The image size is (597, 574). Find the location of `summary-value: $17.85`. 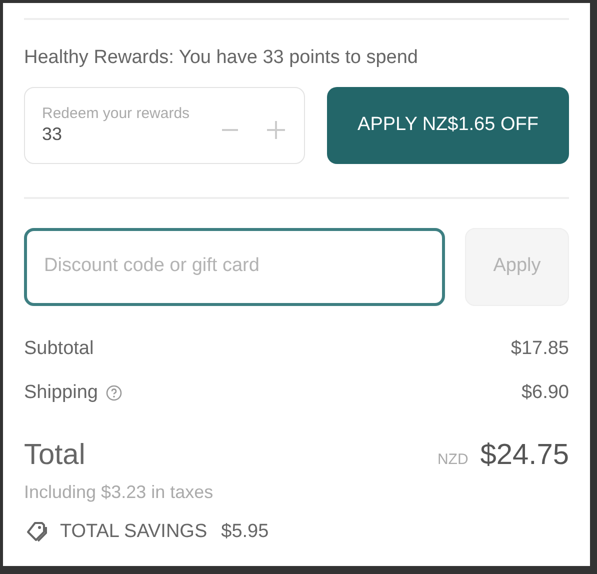

summary-value: $17.85 is located at coordinates (539, 348).